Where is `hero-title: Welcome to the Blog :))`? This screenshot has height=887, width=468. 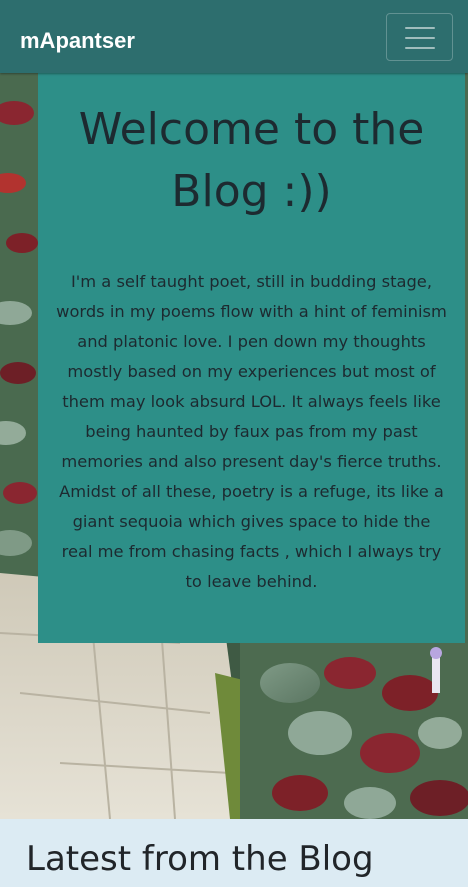 hero-title: Welcome to the Blog :)) is located at coordinates (251, 160).